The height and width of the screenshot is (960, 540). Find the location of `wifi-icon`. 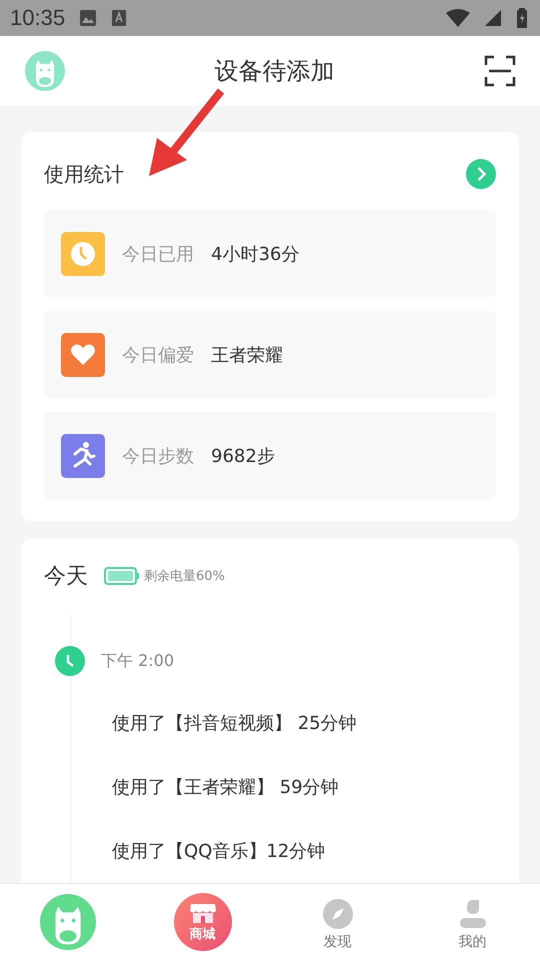

wifi-icon is located at coordinates (458, 18).